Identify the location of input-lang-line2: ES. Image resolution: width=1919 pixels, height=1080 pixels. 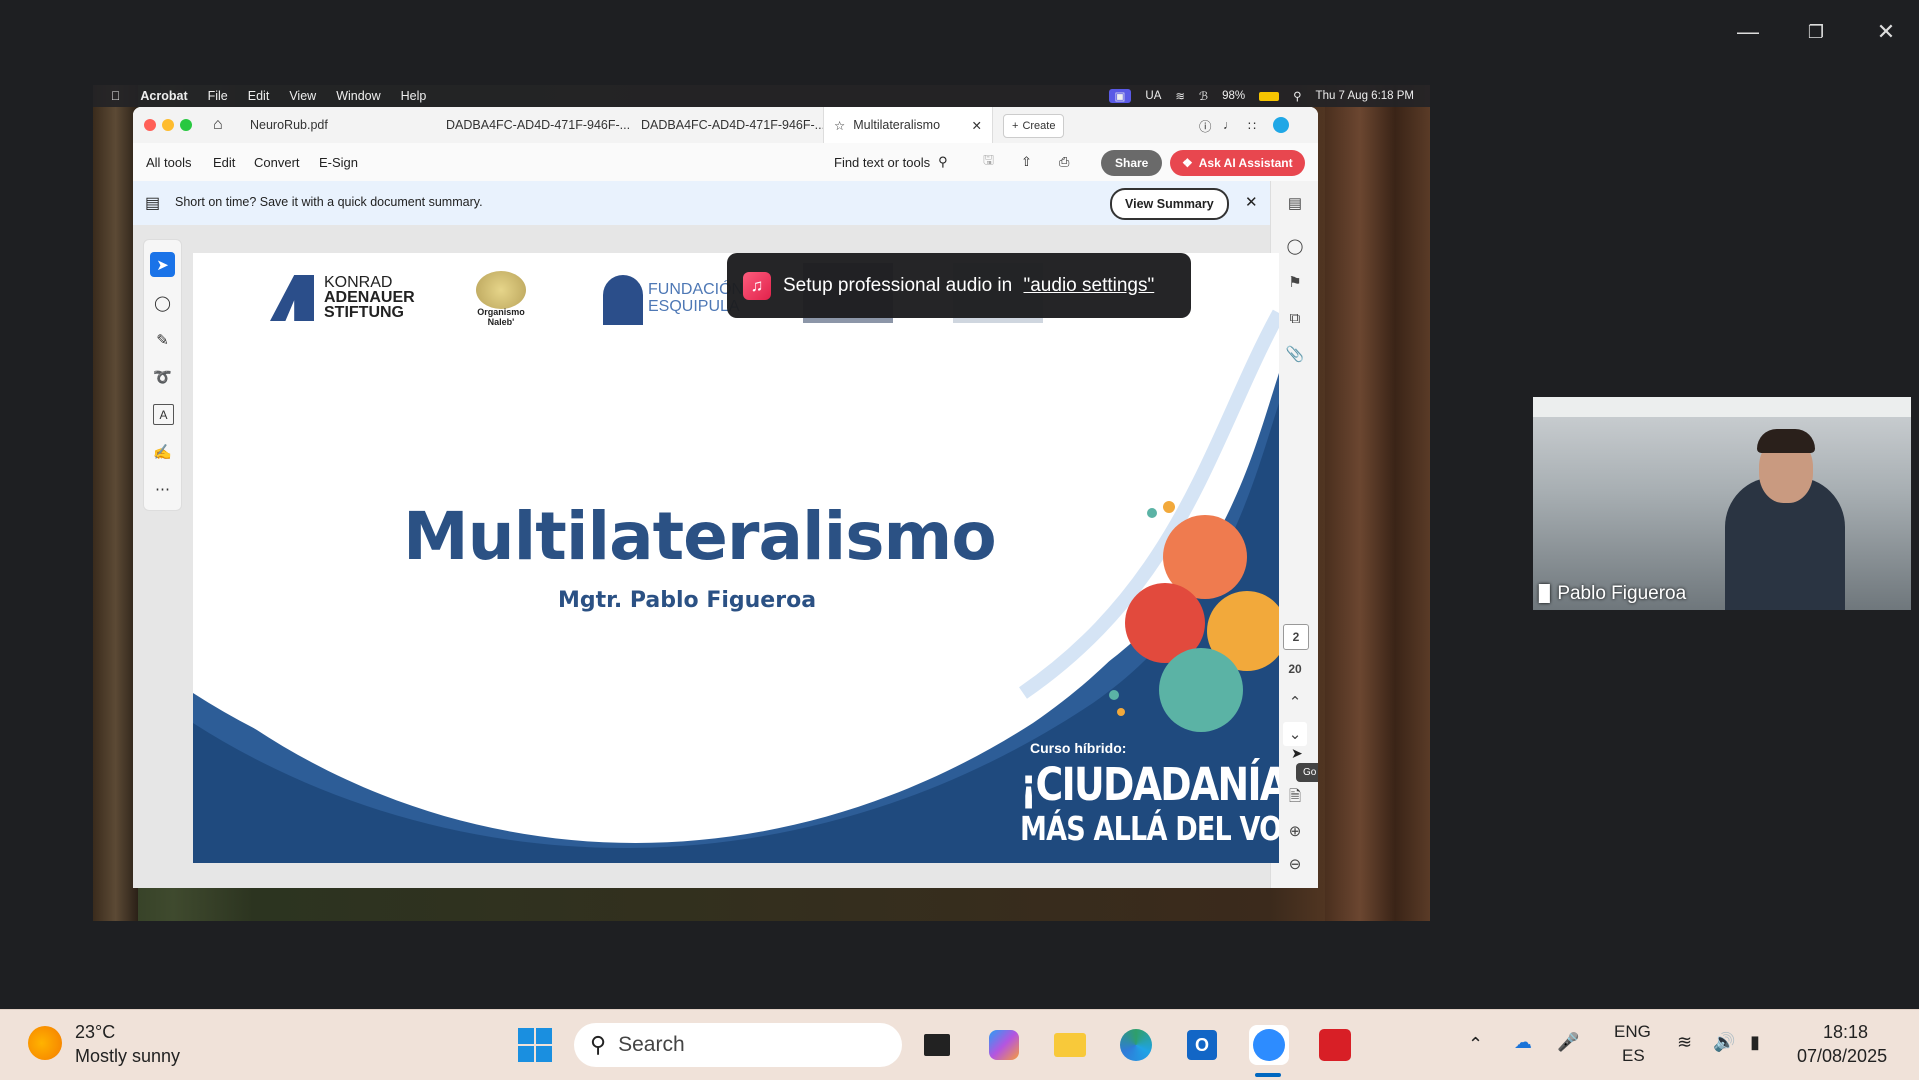
(1633, 1056).